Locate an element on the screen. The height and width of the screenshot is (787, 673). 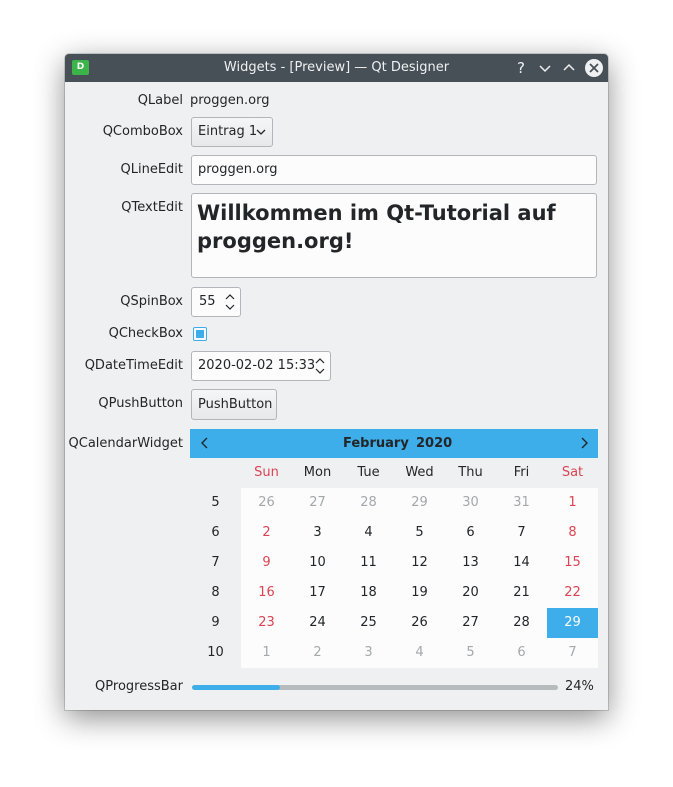
calendar-day: 13 is located at coordinates (470, 563).